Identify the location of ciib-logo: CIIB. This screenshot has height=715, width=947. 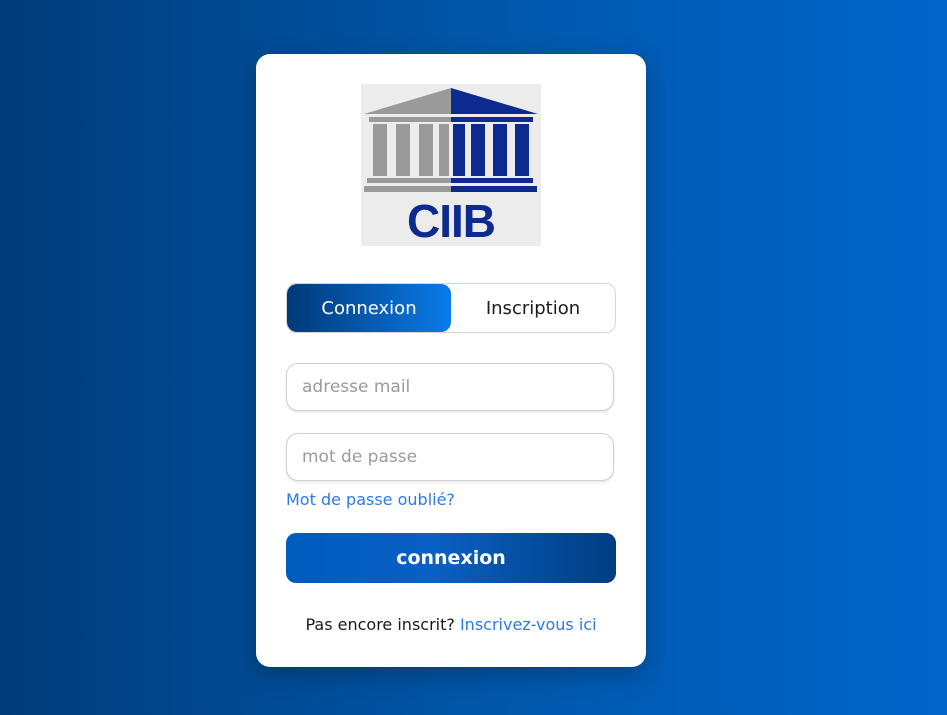
(451, 165).